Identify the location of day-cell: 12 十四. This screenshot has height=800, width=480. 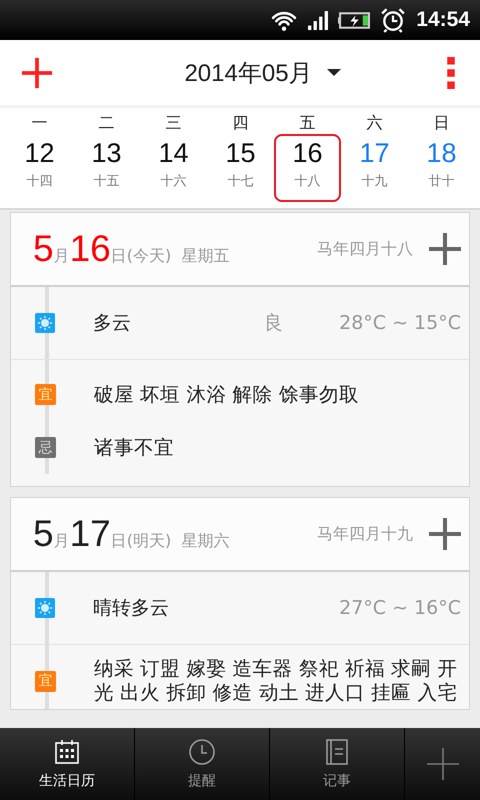
(39, 168).